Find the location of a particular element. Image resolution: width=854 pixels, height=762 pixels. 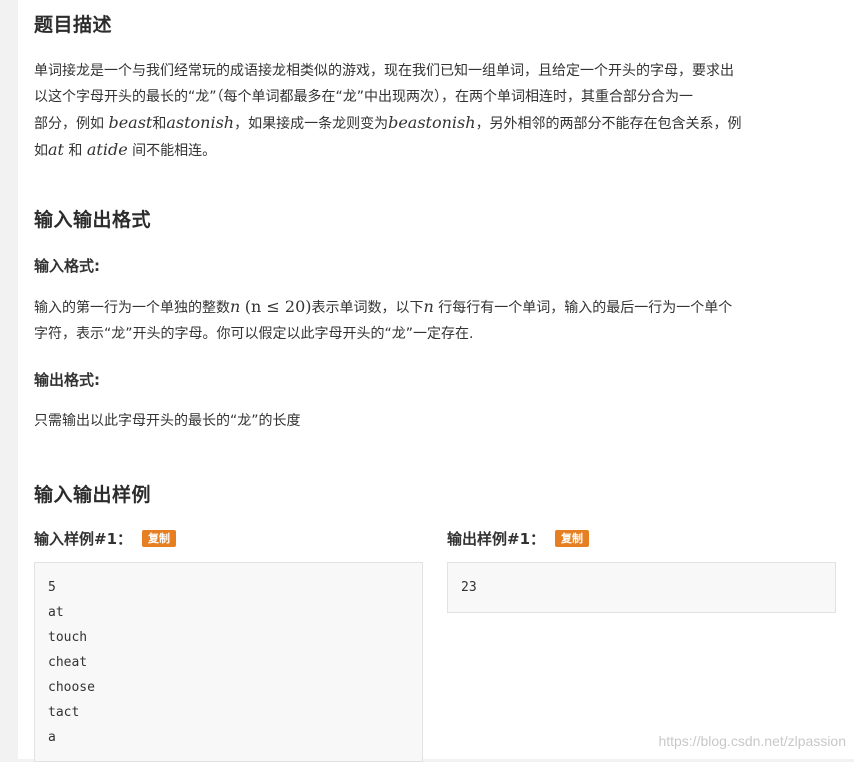

samples-title: 输入输出样例 is located at coordinates (93, 495).